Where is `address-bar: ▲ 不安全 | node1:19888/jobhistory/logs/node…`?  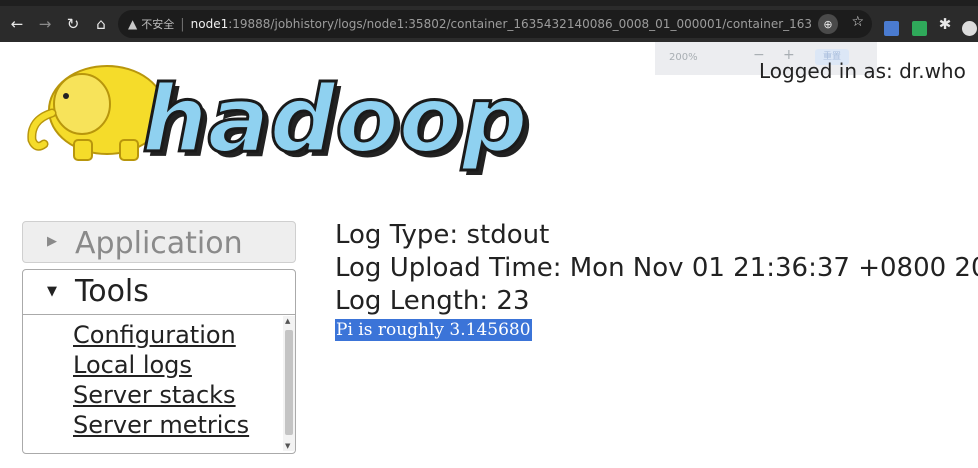 address-bar: ▲ 不安全 | node1:19888/jobhistory/logs/node… is located at coordinates (495, 24).